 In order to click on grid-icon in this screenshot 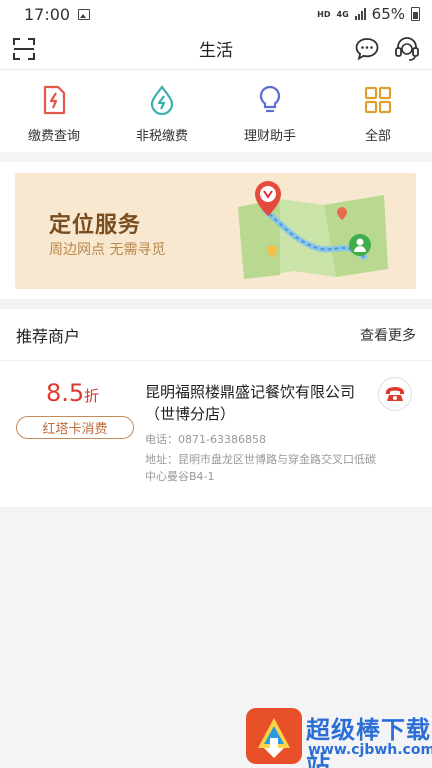, I will do `click(378, 100)`.